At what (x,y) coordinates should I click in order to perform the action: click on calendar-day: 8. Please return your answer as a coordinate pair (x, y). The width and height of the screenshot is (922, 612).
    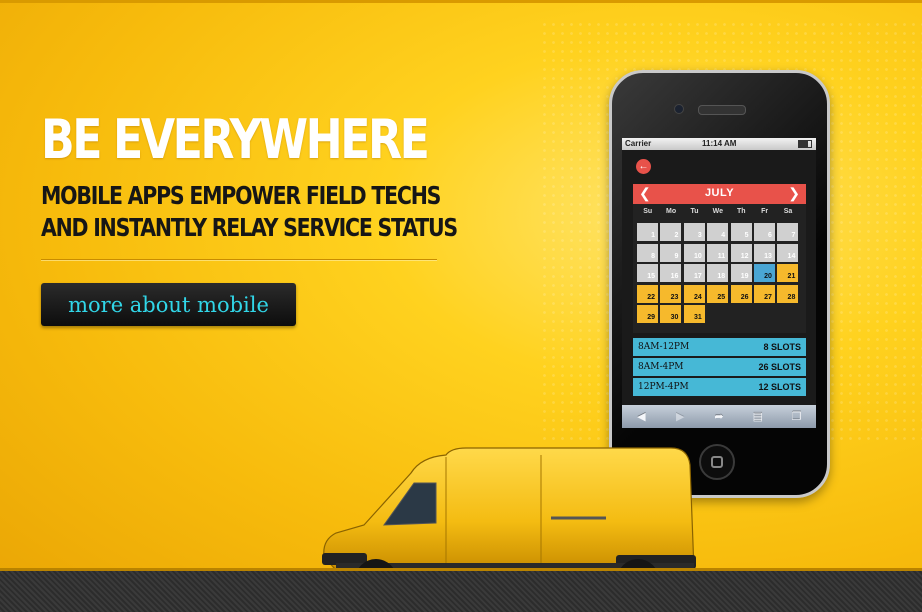
    Looking at the image, I should click on (647, 252).